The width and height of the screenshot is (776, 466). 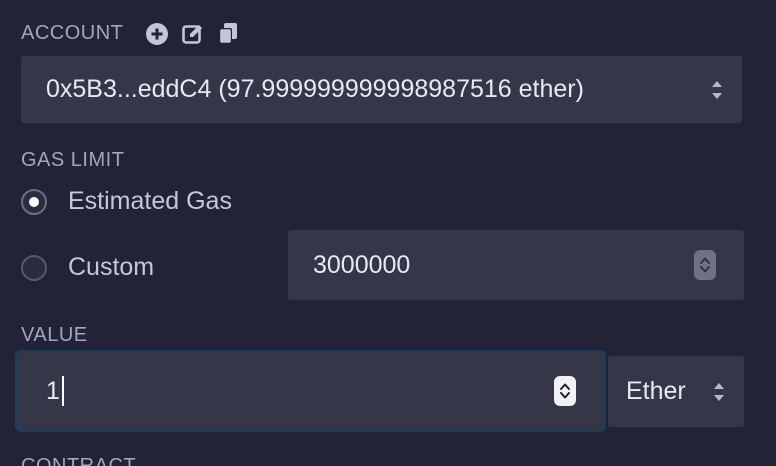 I want to click on gas-limit-label: GAS LIMIT, so click(x=73, y=160).